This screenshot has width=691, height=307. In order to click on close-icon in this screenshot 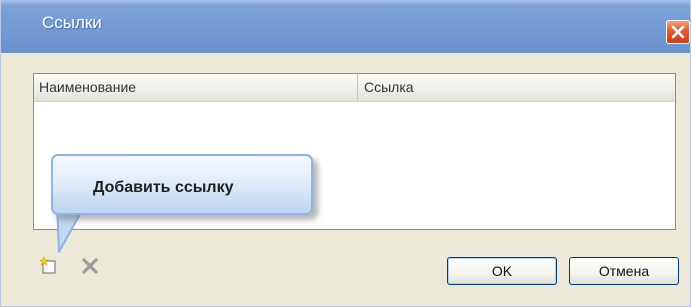, I will do `click(678, 32)`.